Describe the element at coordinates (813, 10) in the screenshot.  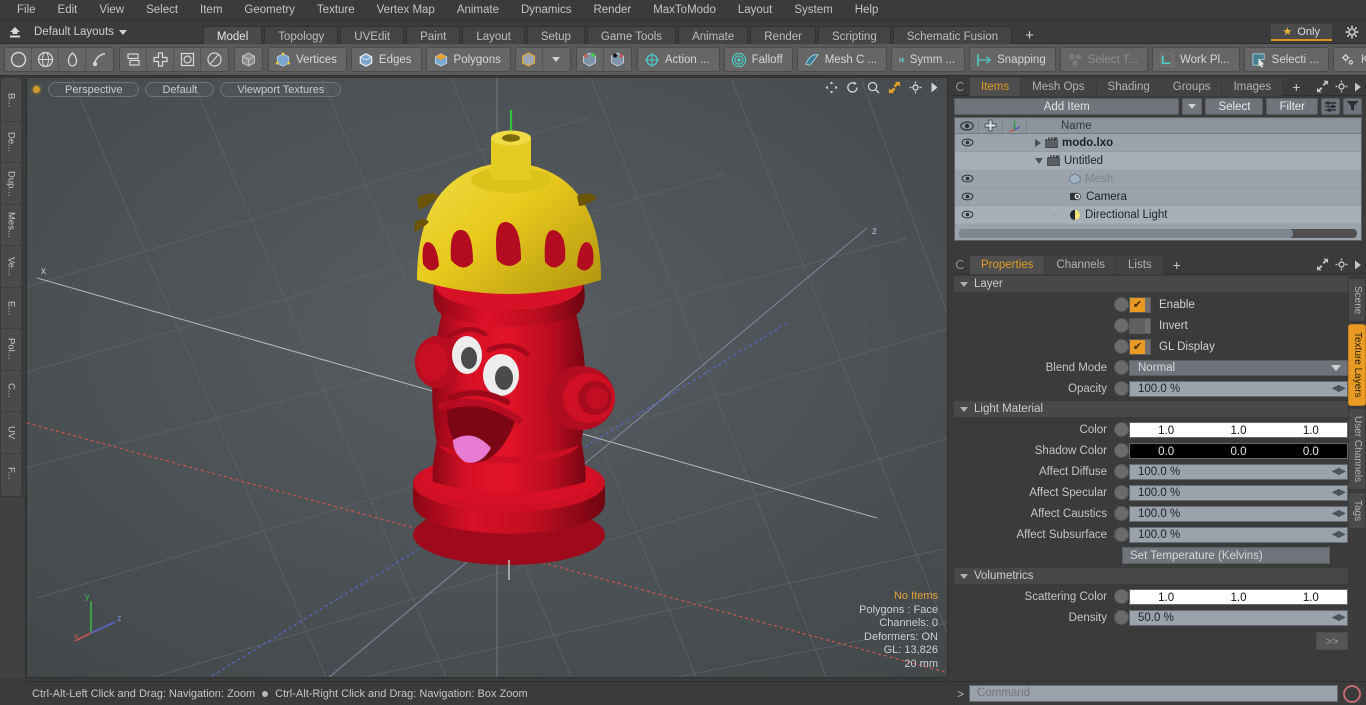
I see `menu-item-system: System` at that location.